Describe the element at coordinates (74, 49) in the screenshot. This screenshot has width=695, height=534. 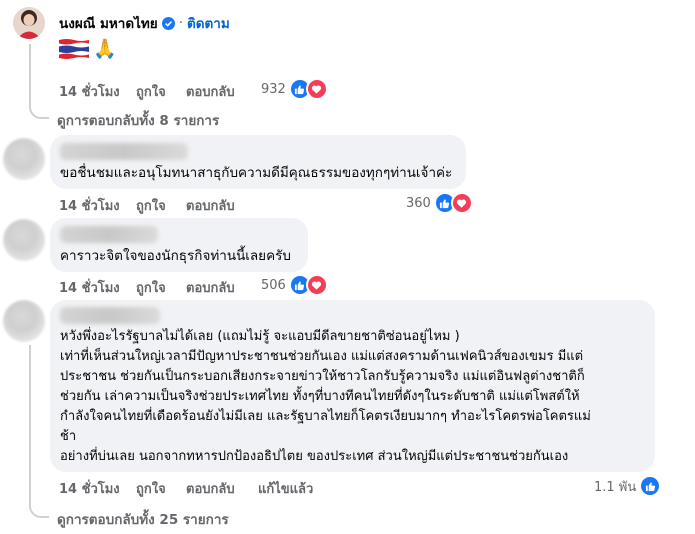
I see `thailand-flag-icon` at that location.